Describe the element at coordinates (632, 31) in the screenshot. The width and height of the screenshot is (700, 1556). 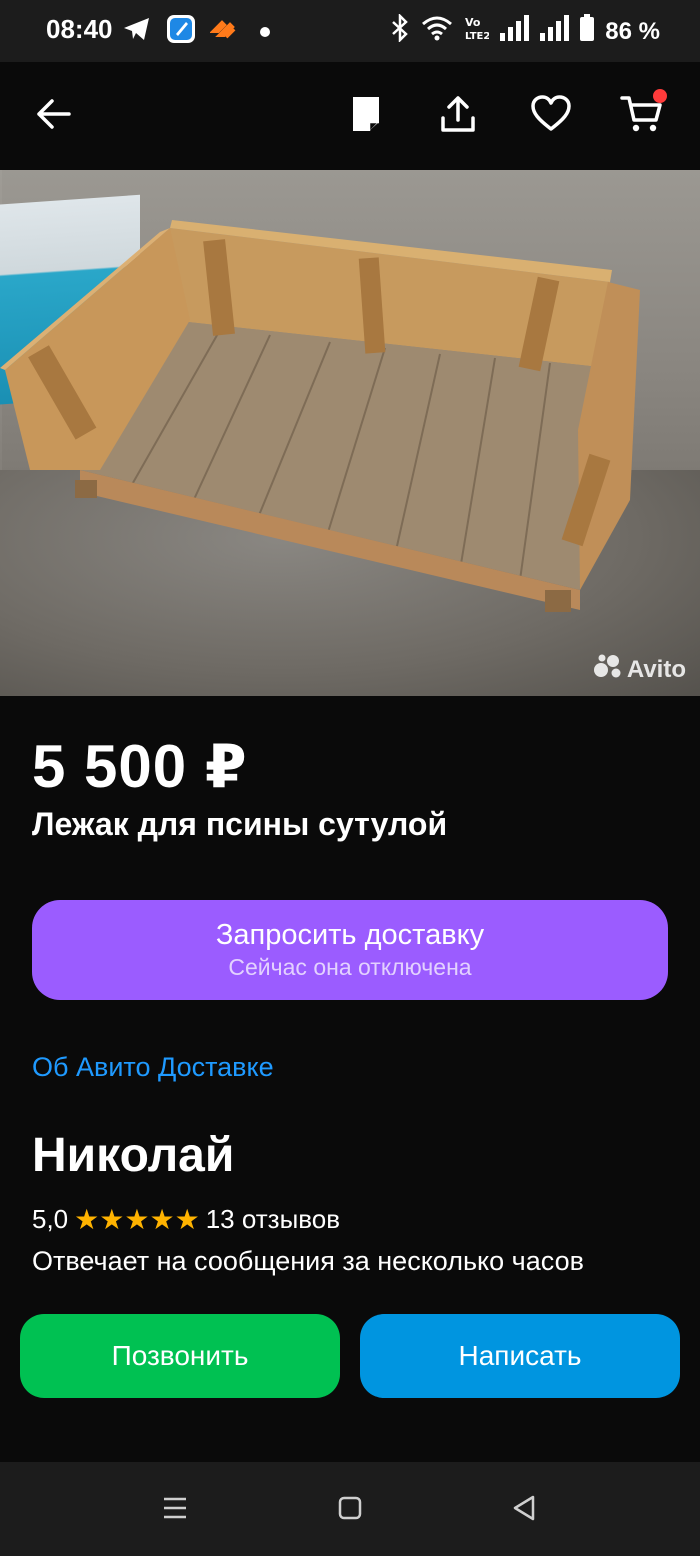
I see `battery-percent: 86 %` at that location.